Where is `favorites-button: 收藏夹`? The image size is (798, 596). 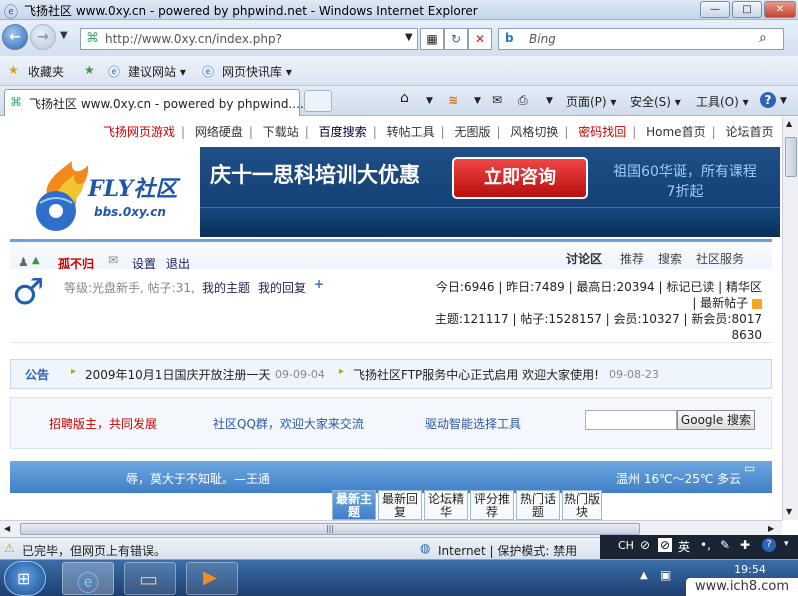
favorites-button: 收藏夹 is located at coordinates (46, 71).